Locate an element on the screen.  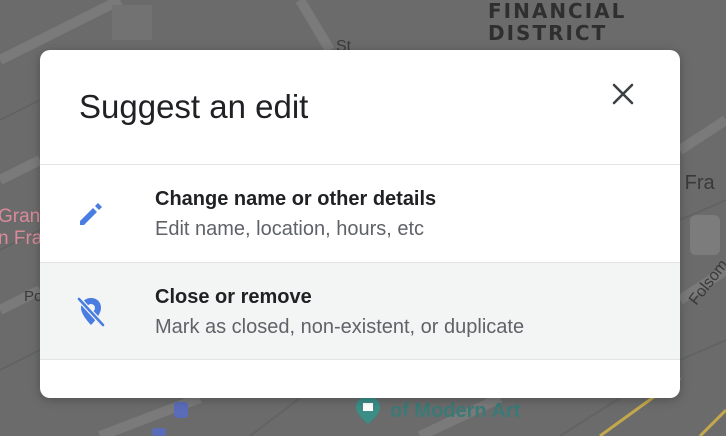
divider-bottom is located at coordinates (360, 359).